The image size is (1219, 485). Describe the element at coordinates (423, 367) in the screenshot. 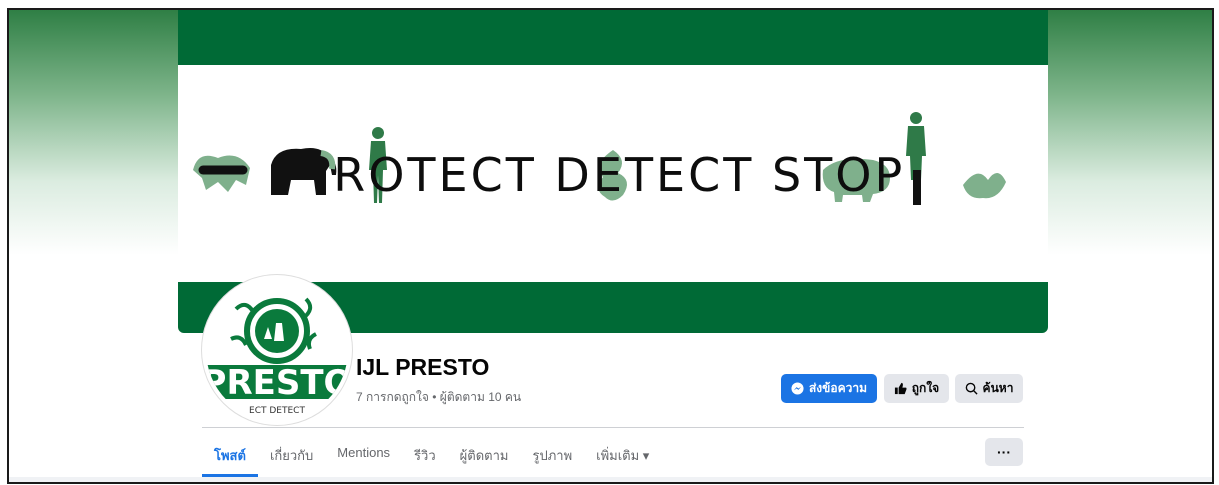

I see `page-title: IJL PRESTO` at that location.